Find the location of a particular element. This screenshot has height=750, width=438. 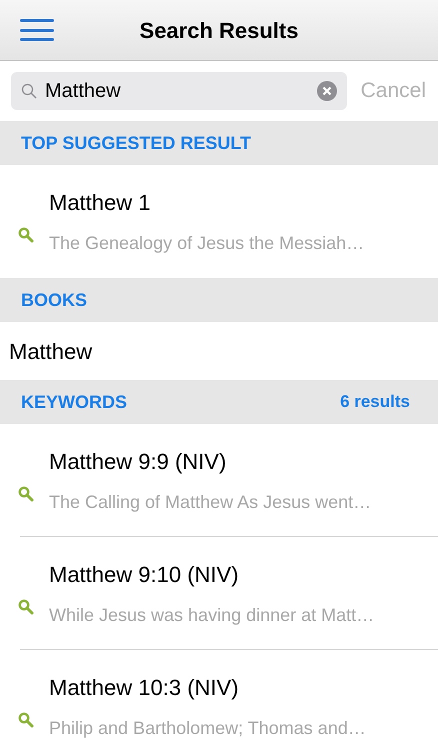

section-title: BOOKS is located at coordinates (54, 300).